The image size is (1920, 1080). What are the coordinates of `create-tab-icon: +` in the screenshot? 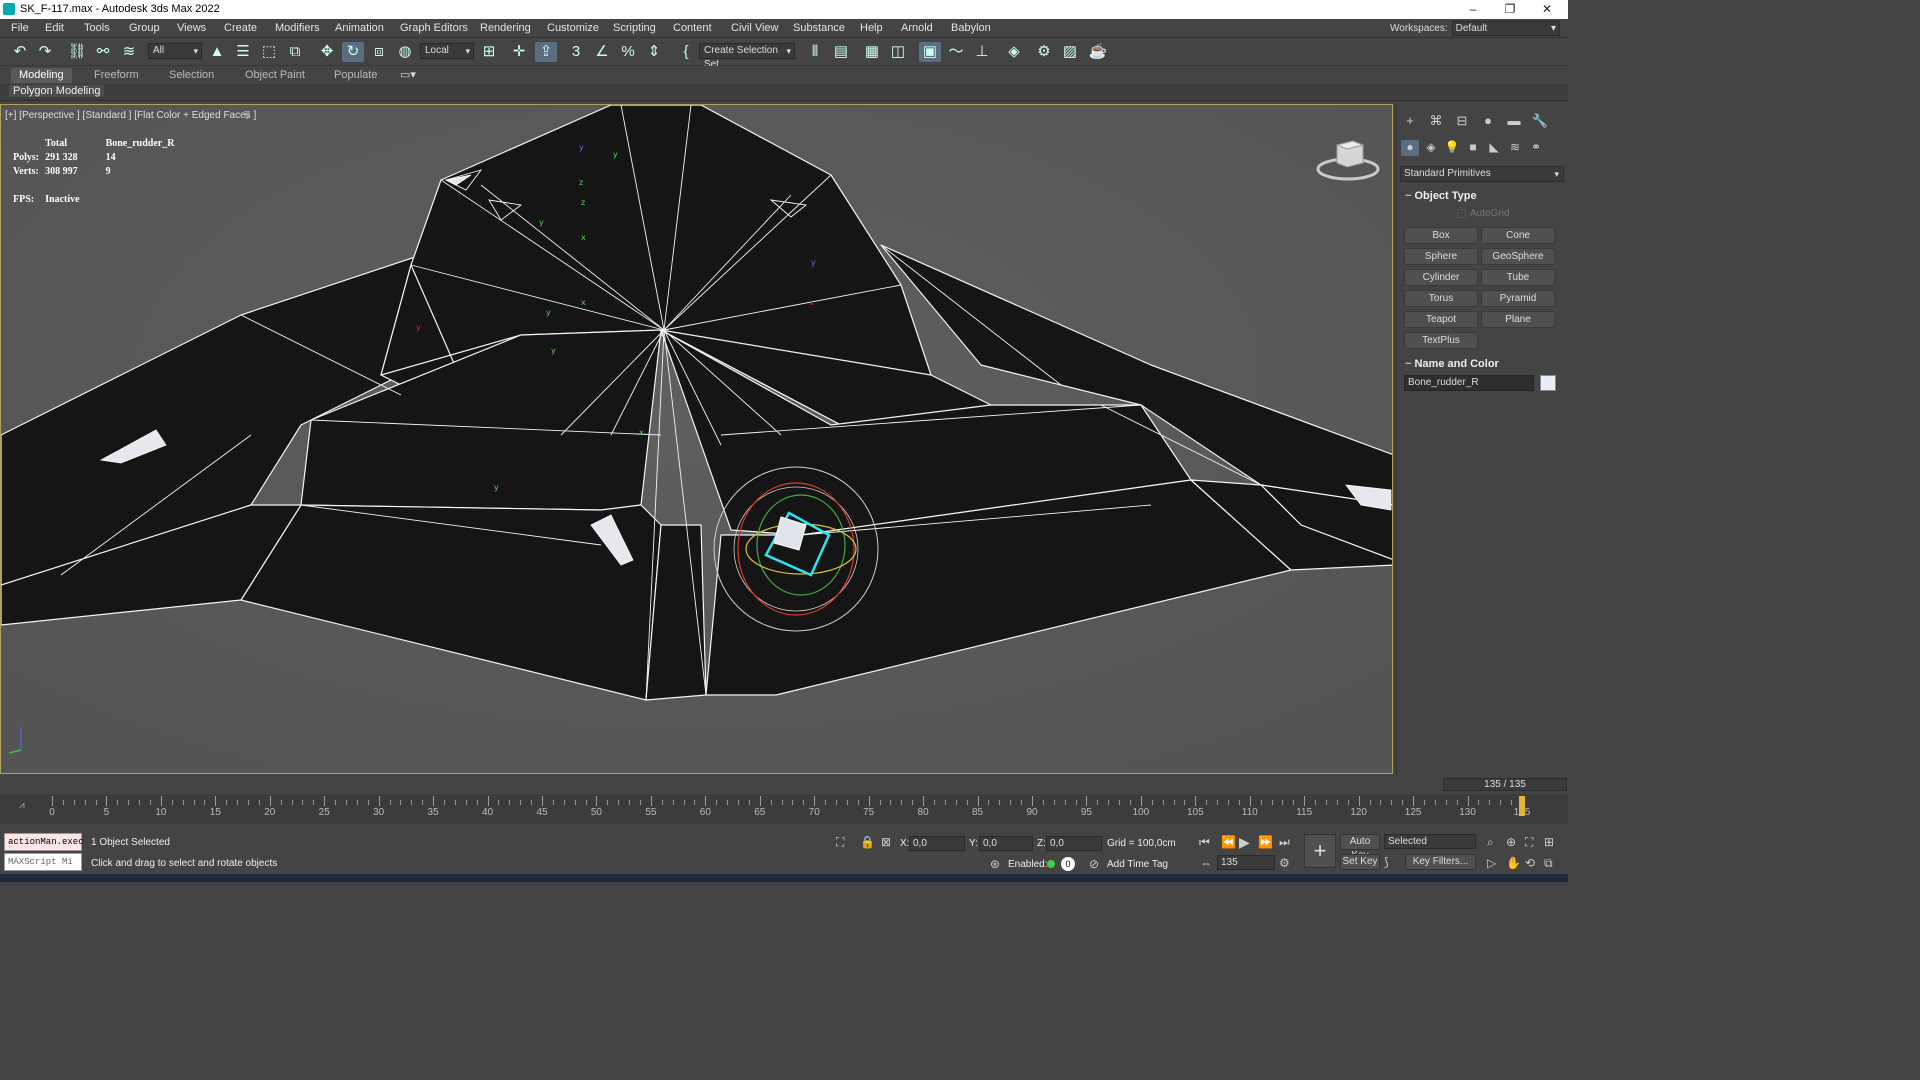 It's located at (1410, 121).